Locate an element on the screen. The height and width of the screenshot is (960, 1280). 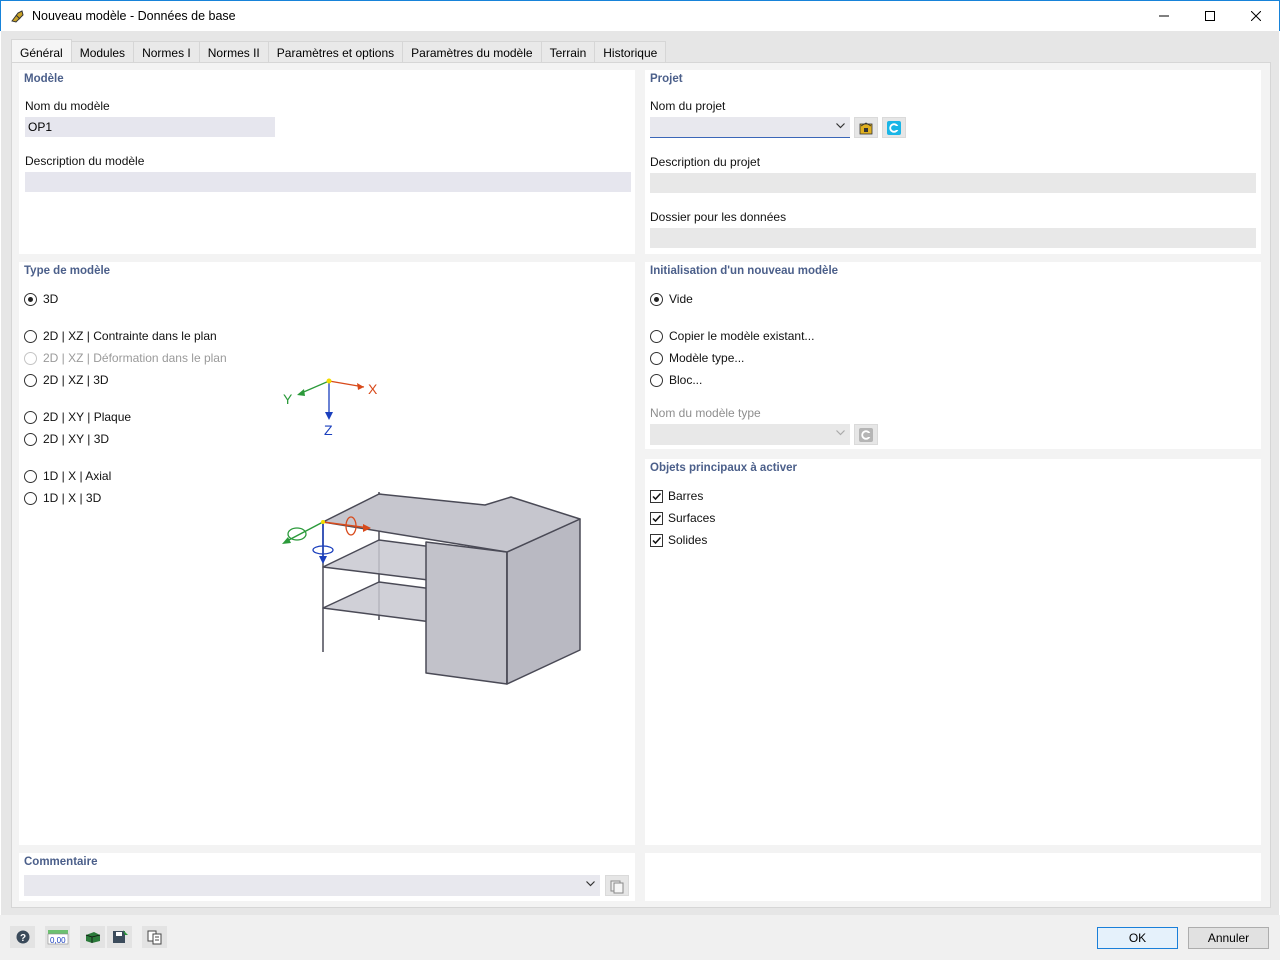
svg-text: 0,00 is located at coordinates (58, 940).